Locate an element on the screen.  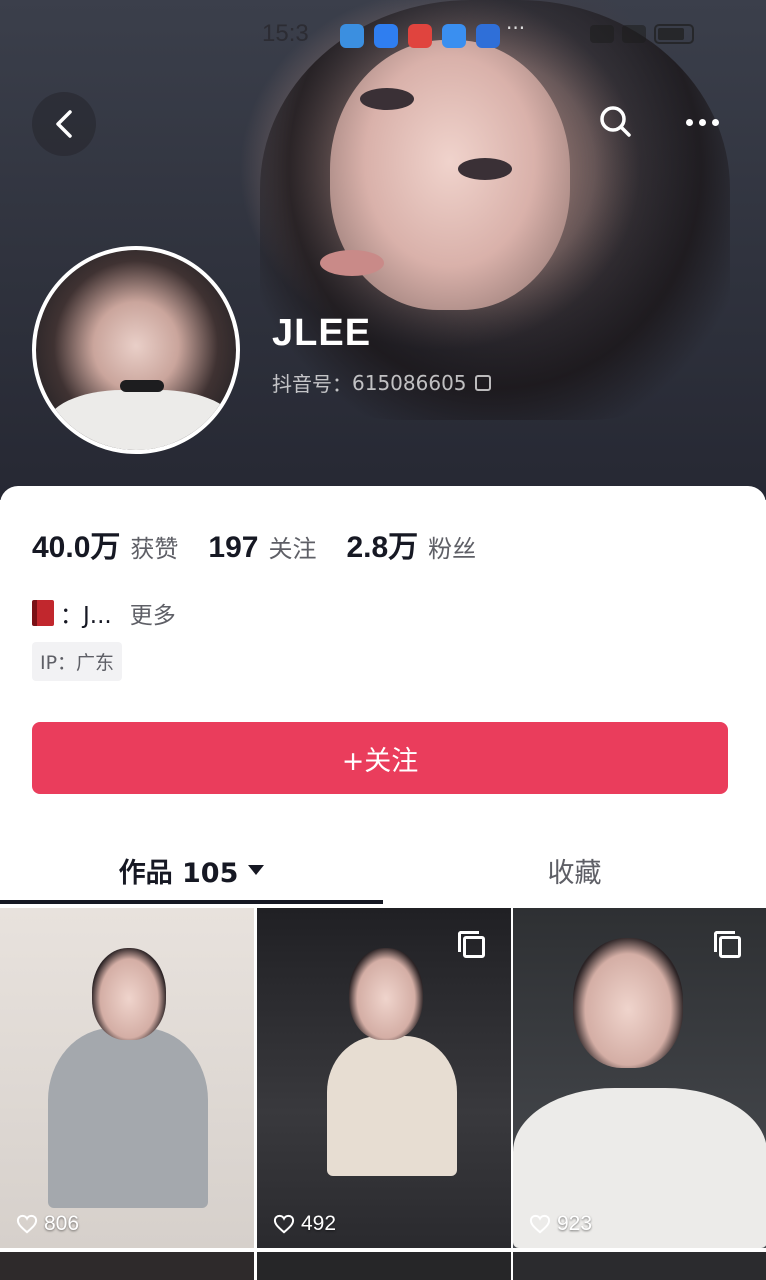
stat-likes: 40.0万 获赞 is located at coordinates (105, 544).